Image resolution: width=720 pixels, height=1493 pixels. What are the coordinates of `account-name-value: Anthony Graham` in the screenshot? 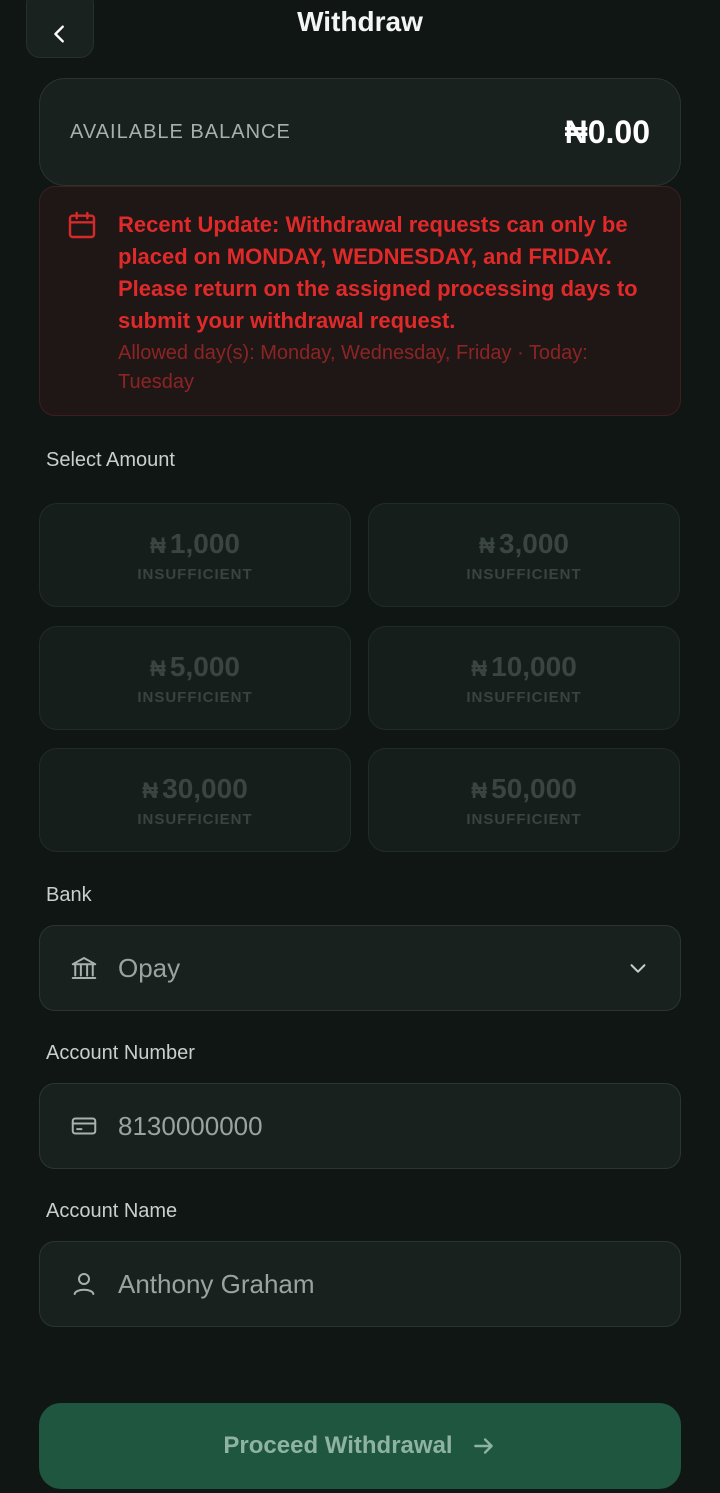 It's located at (216, 1283).